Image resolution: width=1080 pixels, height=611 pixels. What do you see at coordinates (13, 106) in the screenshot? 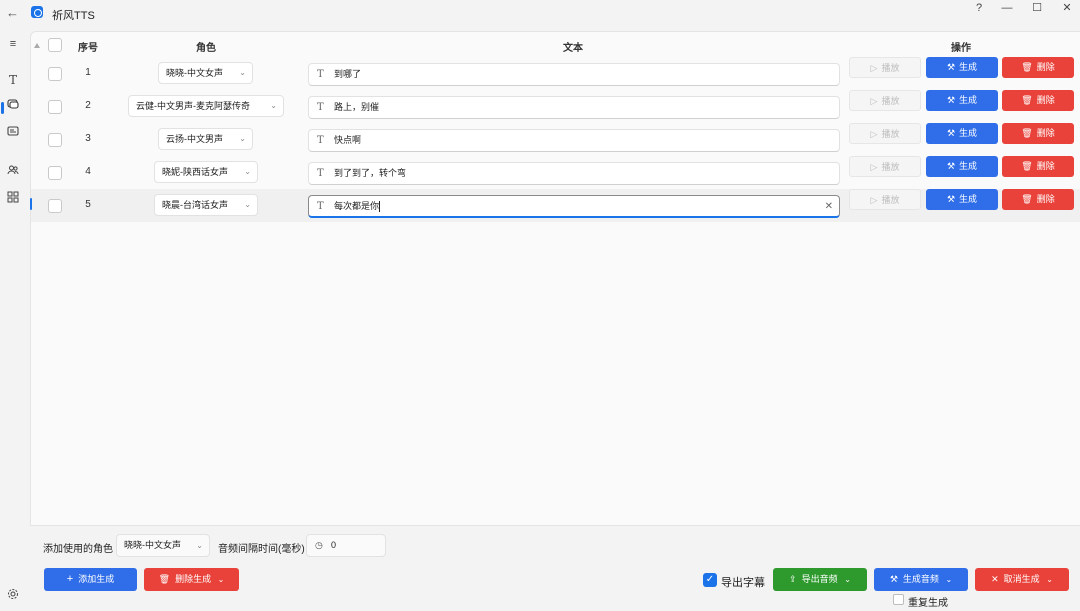
I see `chat-icon` at bounding box center [13, 106].